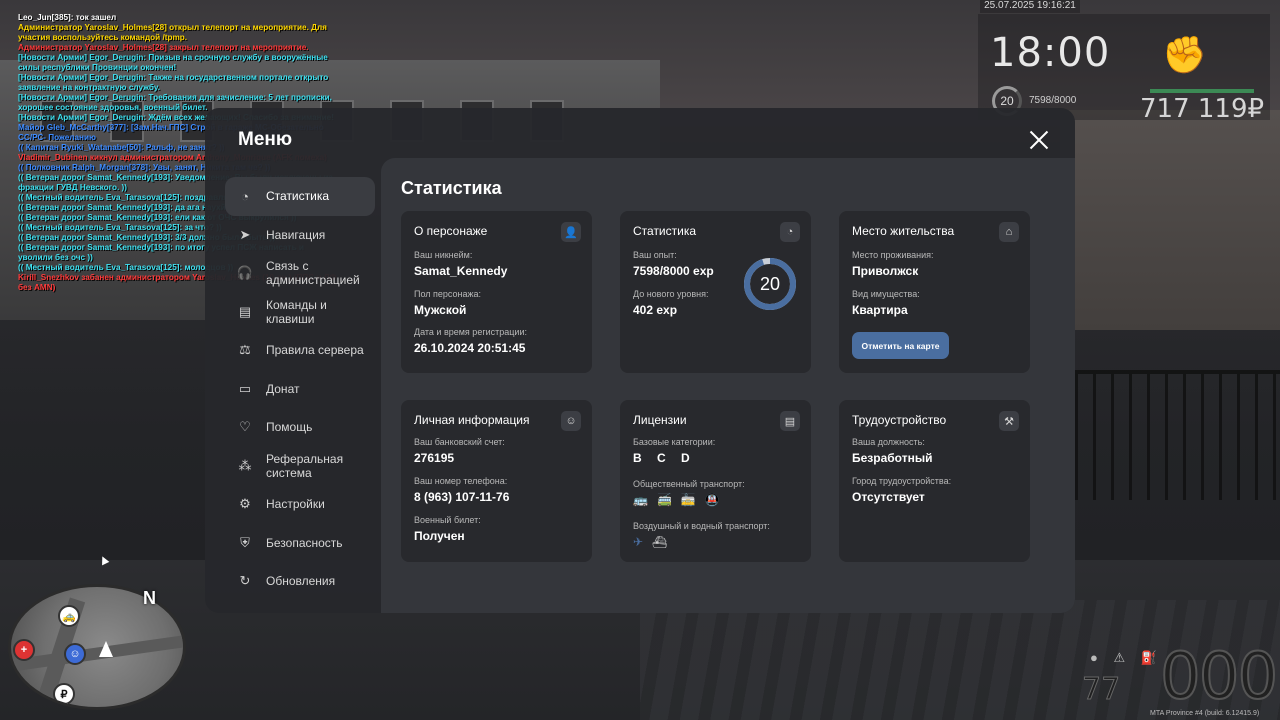  I want to click on public-transport-label: Общественный транспорт:, so click(689, 484).